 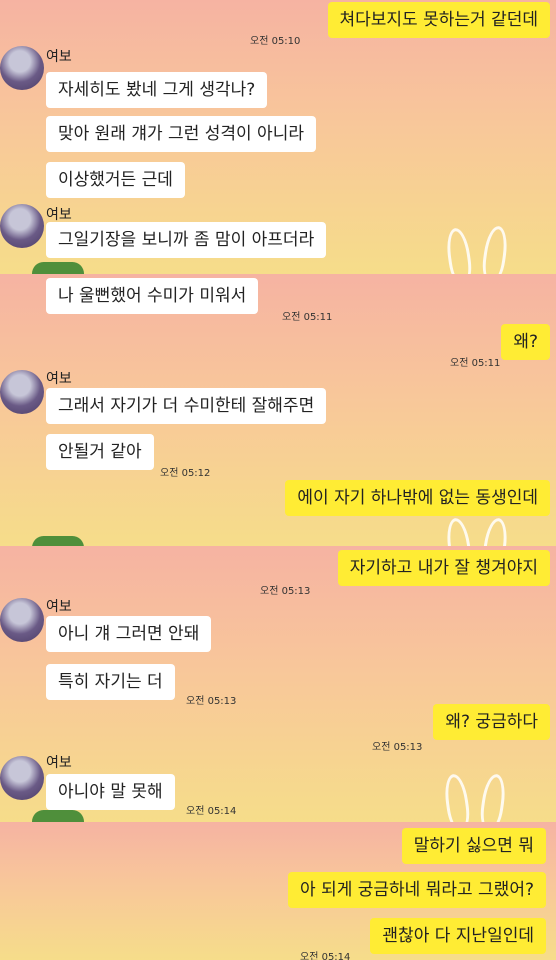 I want to click on message-bubble-other: 안될거 같아, so click(x=100, y=452).